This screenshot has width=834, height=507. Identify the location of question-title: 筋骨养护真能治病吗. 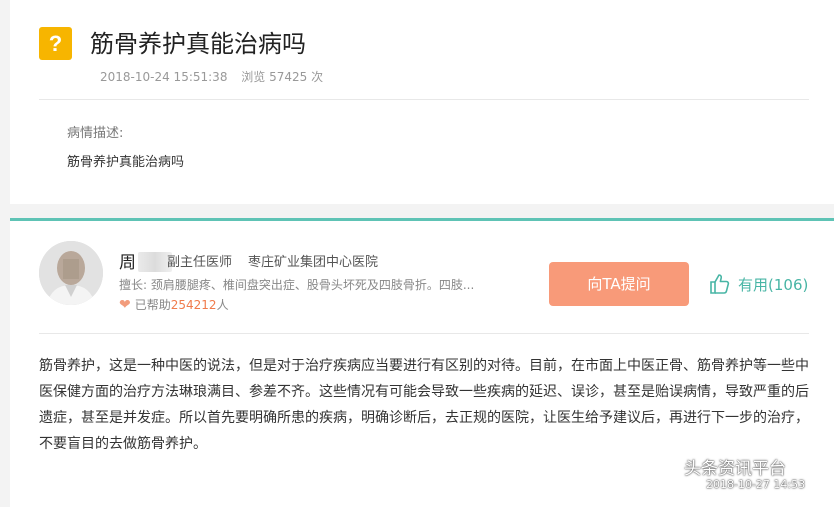
(198, 44).